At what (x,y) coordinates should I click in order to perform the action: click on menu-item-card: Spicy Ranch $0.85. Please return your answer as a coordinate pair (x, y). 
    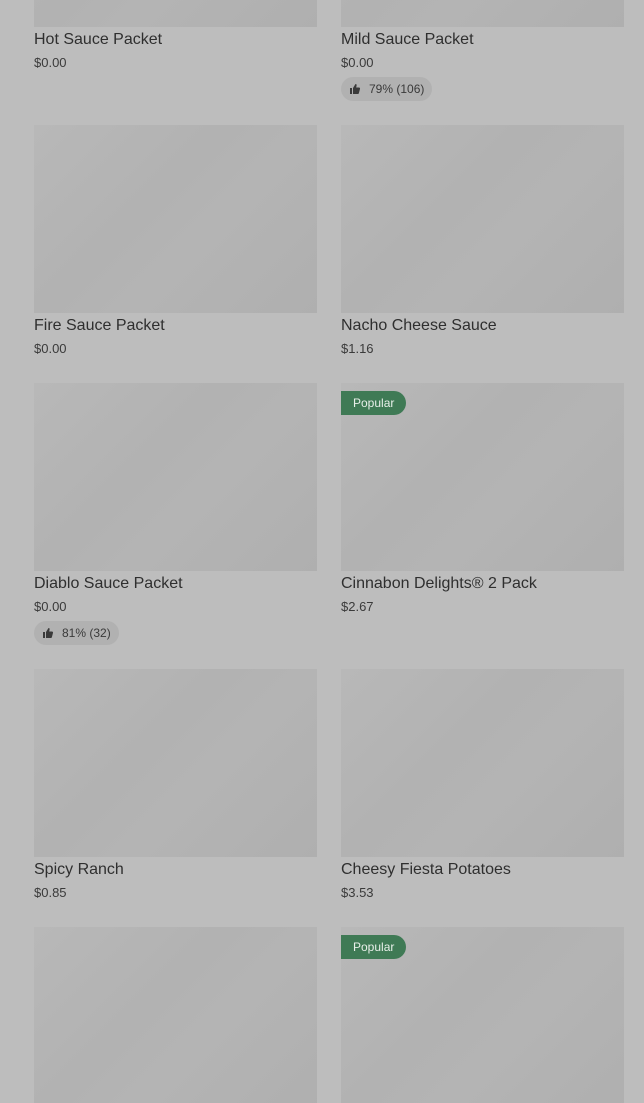
    Looking at the image, I should click on (175, 789).